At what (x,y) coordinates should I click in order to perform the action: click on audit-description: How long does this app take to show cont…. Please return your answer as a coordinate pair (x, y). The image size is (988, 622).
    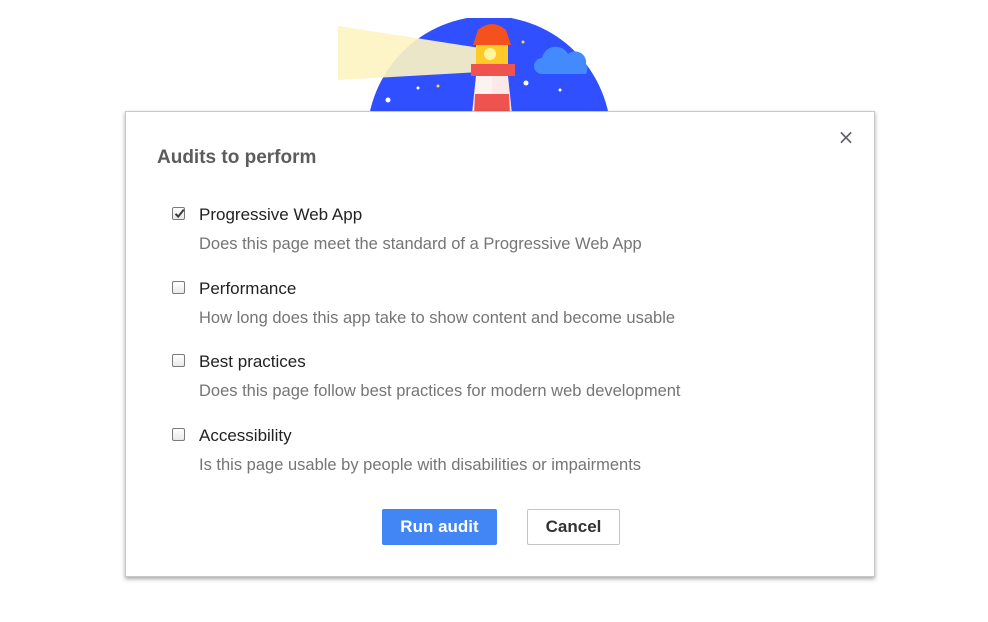
    Looking at the image, I should click on (437, 317).